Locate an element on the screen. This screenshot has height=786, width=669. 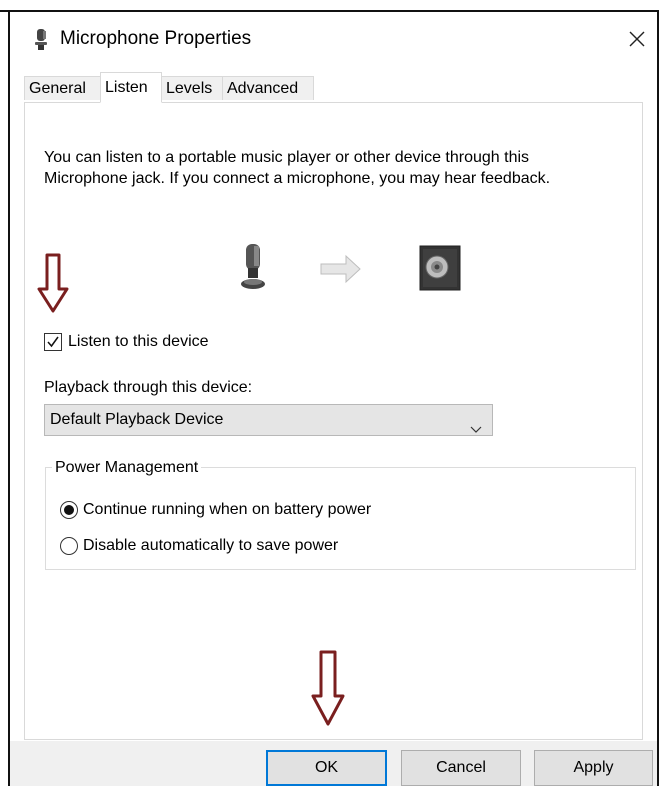
radio-selected-dot is located at coordinates (69, 510).